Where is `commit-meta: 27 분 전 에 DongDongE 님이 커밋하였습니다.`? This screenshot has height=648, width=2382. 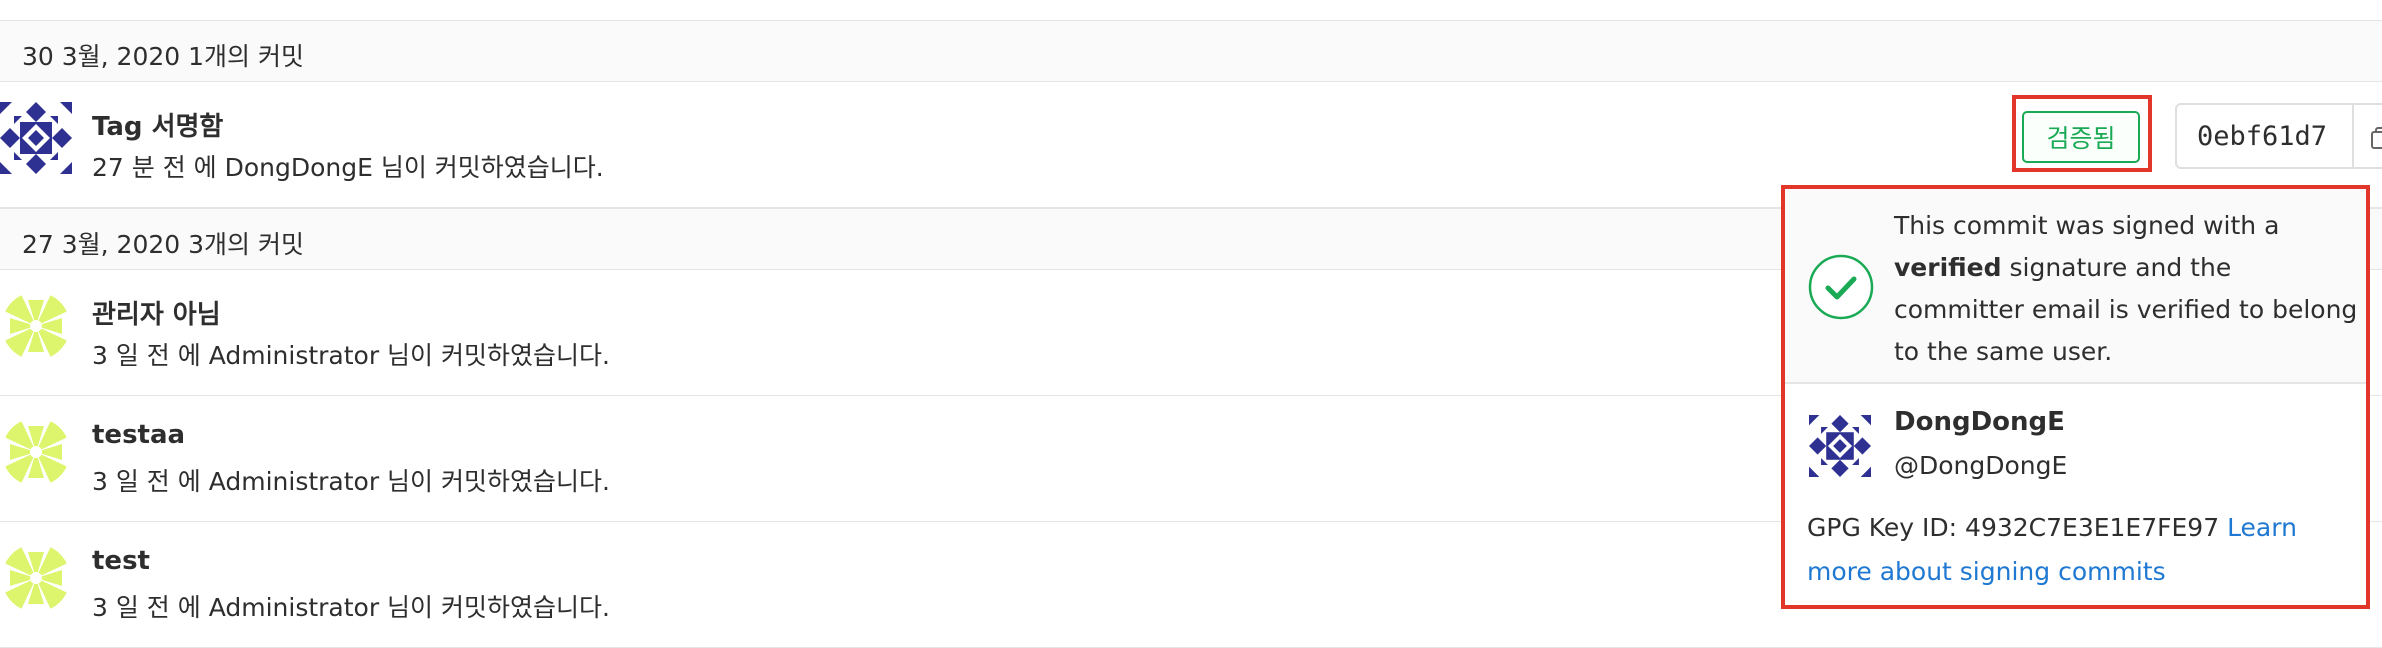
commit-meta: 27 분 전 에 DongDongE 님이 커밋하였습니다. is located at coordinates (348, 167).